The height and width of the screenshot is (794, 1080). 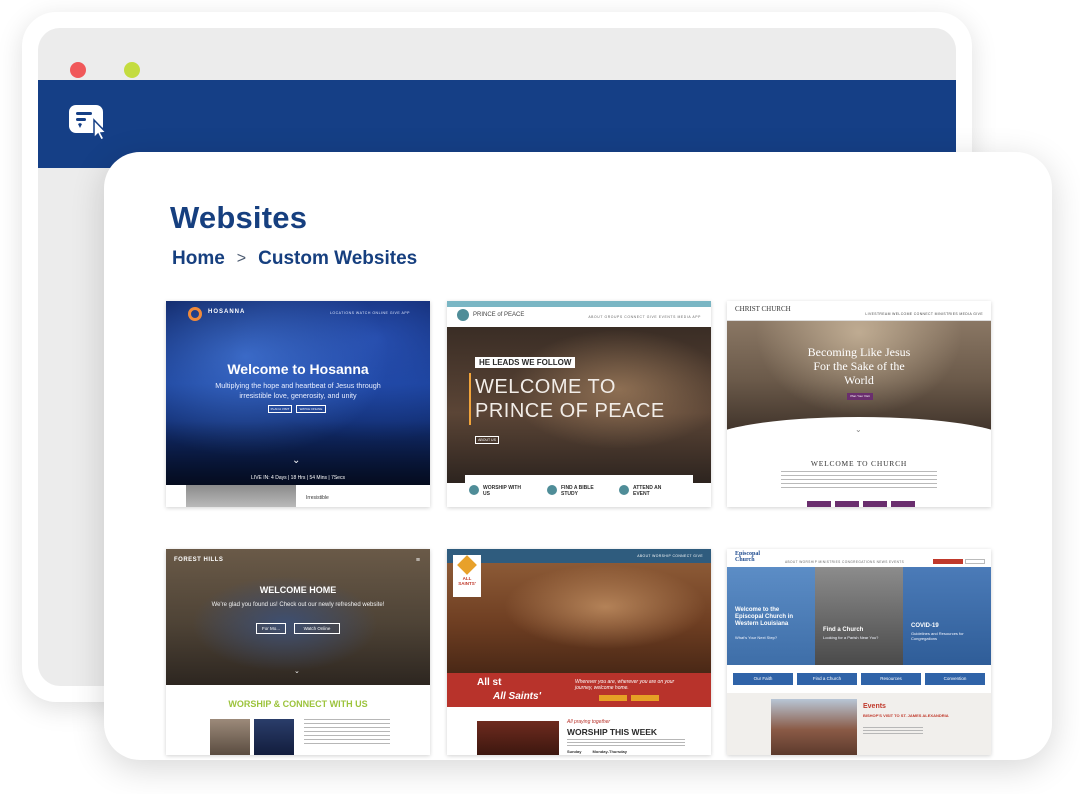 I want to click on hero-title-line: PRINCE OF PEACE, so click(x=570, y=411).